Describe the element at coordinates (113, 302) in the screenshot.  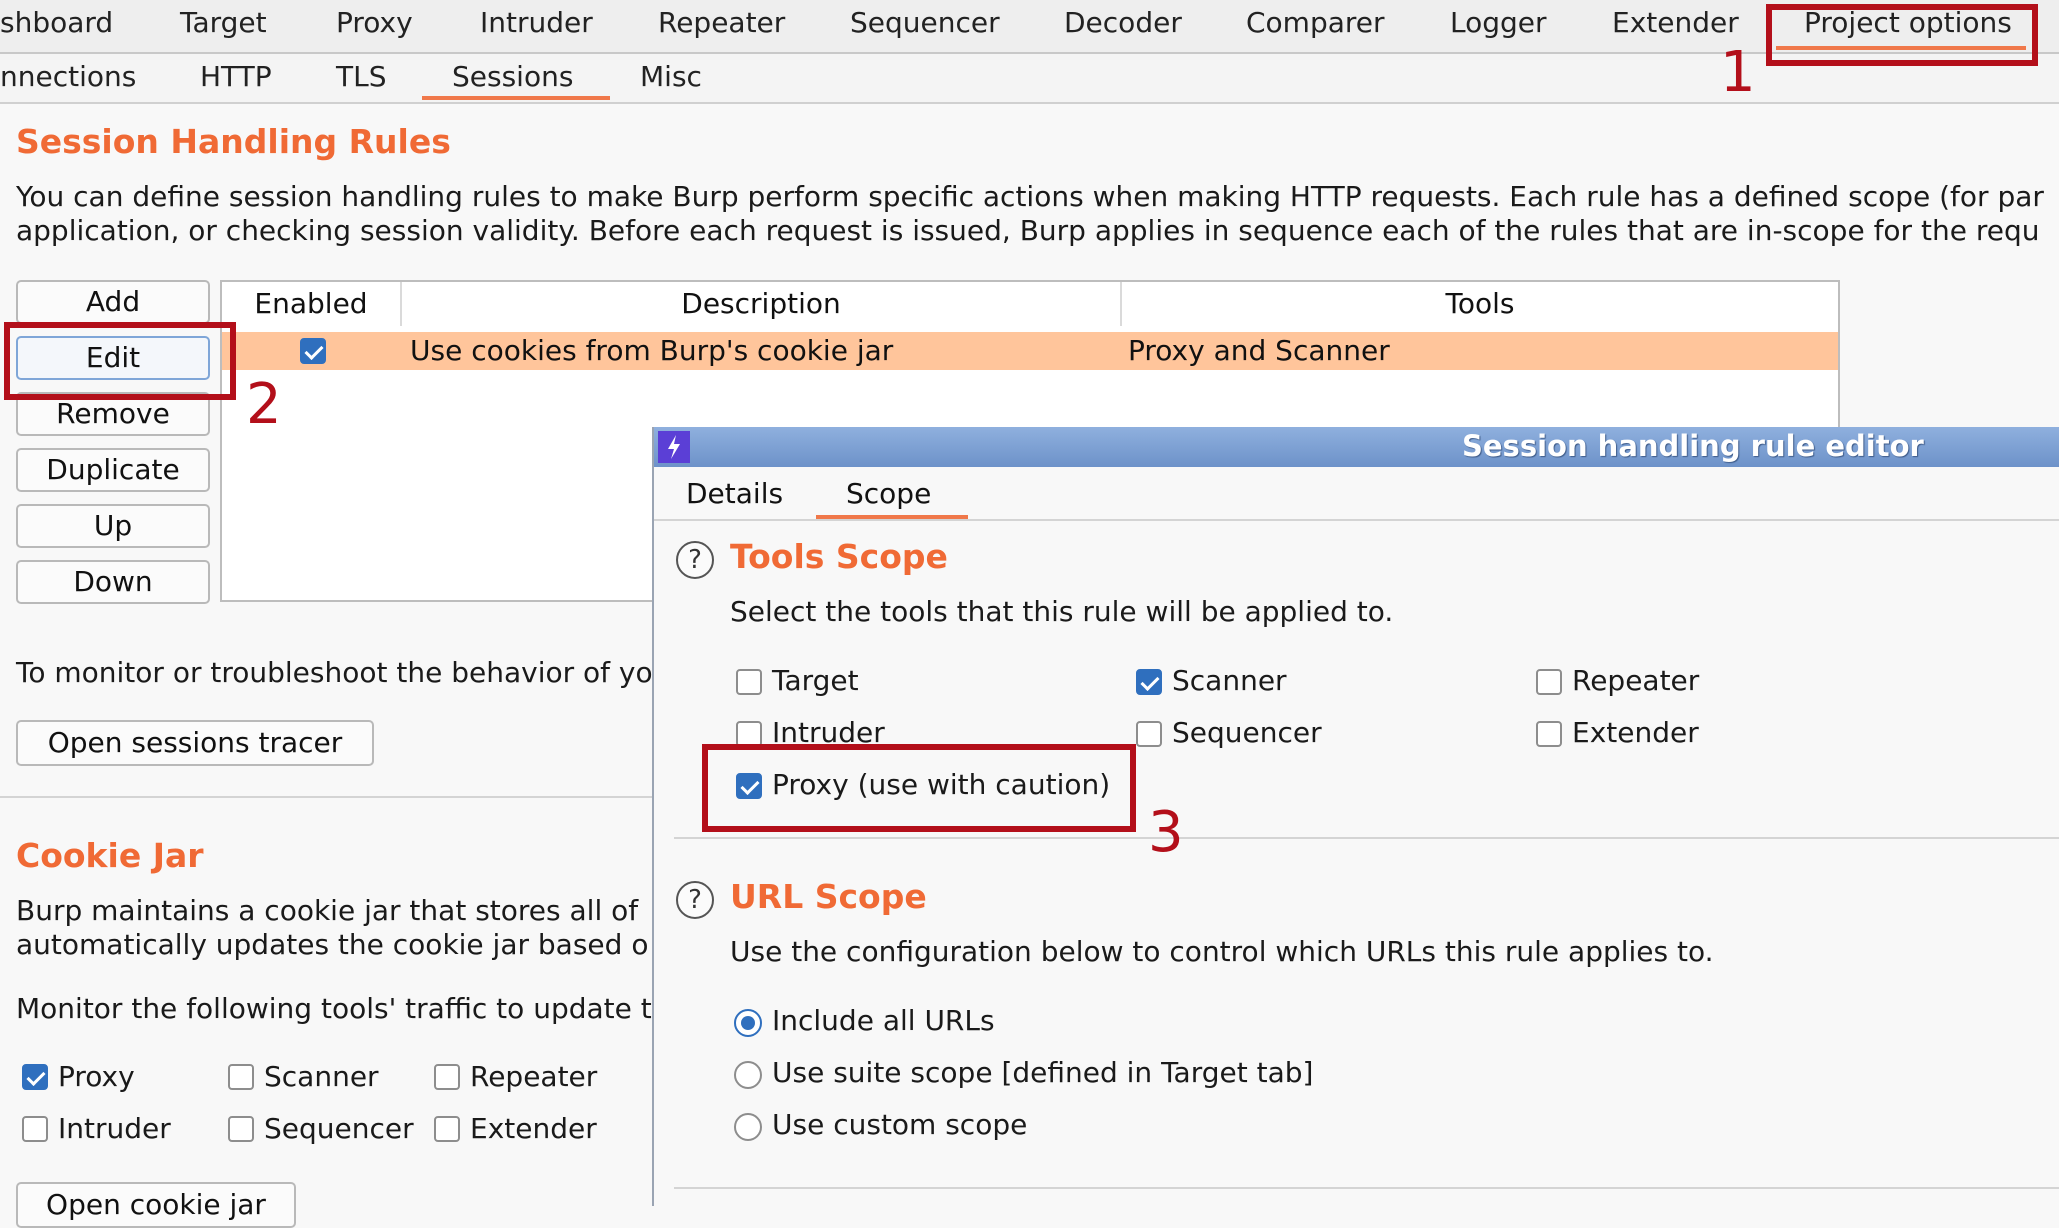
I see `add-button: Add` at that location.